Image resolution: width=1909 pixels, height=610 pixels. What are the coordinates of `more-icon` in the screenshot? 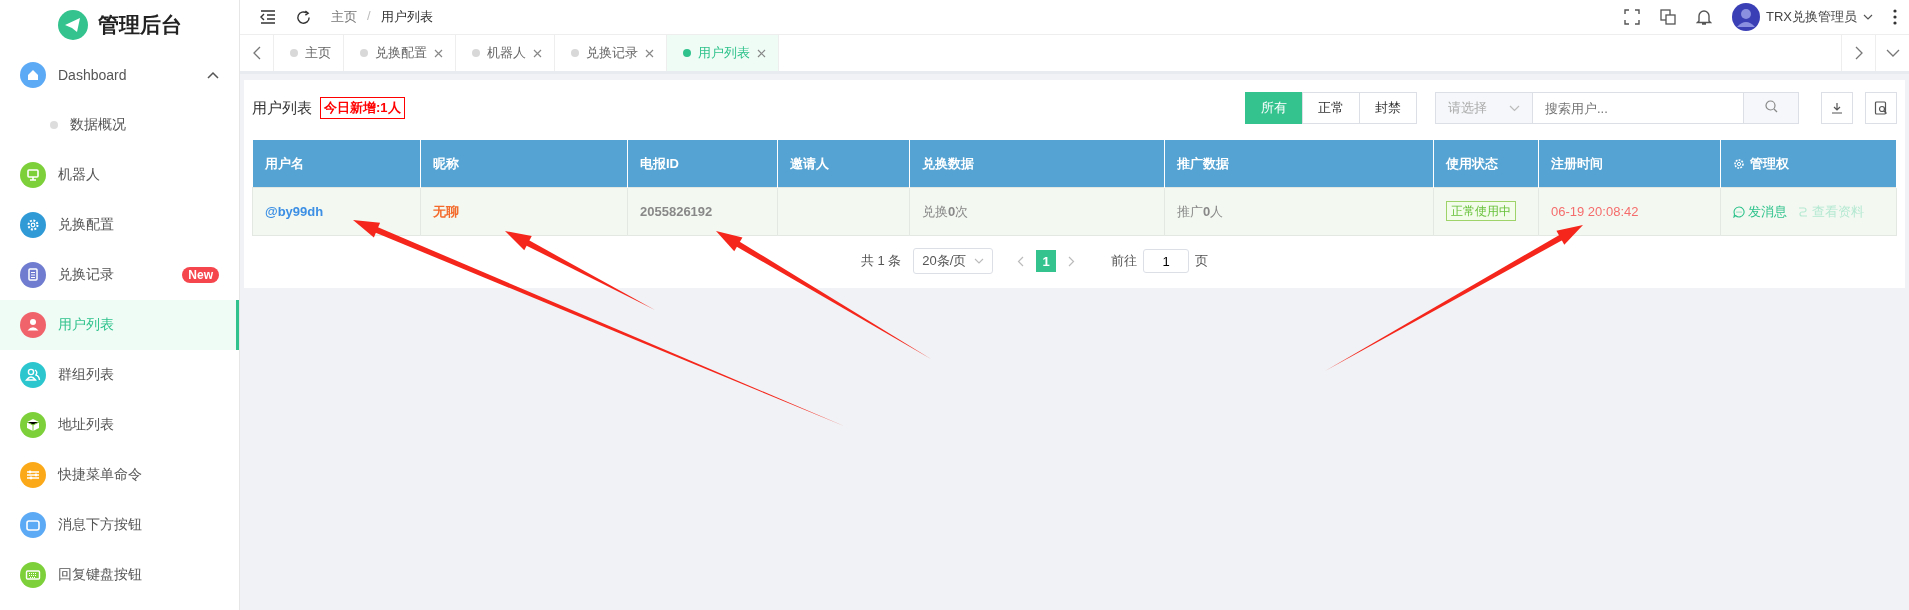 It's located at (1895, 17).